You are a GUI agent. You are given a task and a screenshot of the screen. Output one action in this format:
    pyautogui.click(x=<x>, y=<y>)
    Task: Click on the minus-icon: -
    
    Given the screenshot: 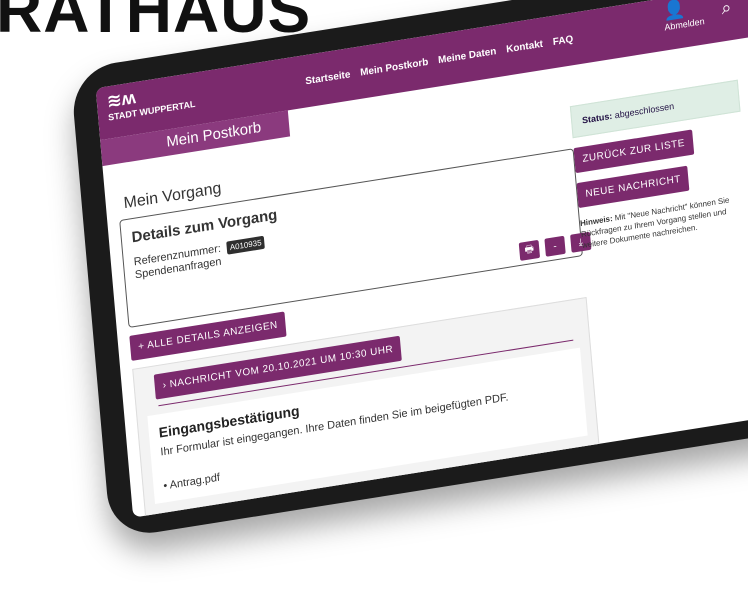 What is the action you would take?
    pyautogui.click(x=555, y=246)
    